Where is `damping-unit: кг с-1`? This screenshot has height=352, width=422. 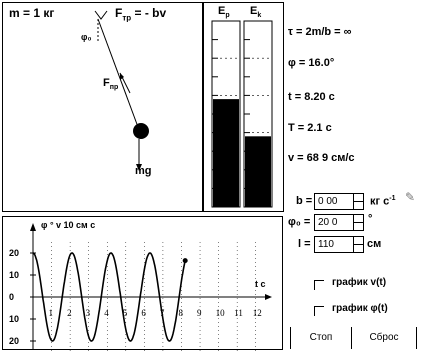 damping-unit: кг с-1 is located at coordinates (383, 201).